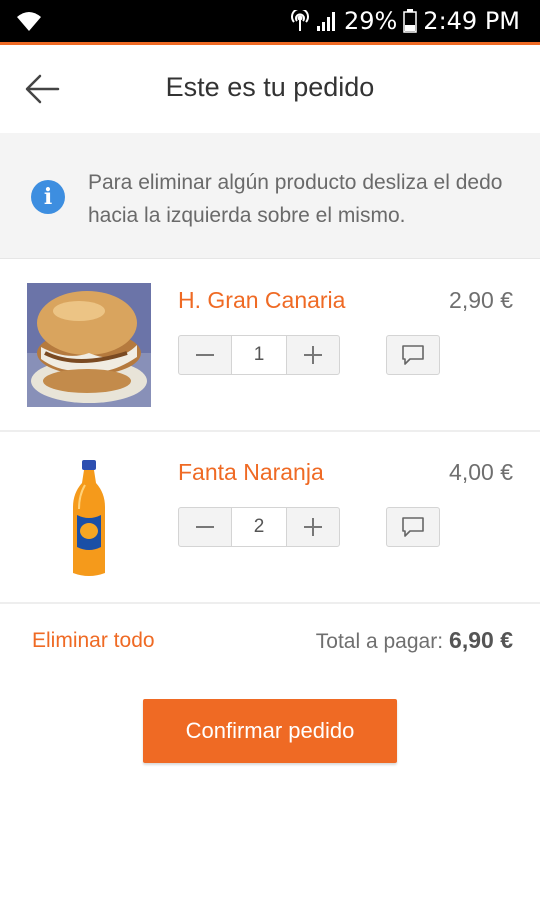 Image resolution: width=540 pixels, height=900 pixels. Describe the element at coordinates (481, 640) in the screenshot. I see `total-value: 6,90 €` at that location.